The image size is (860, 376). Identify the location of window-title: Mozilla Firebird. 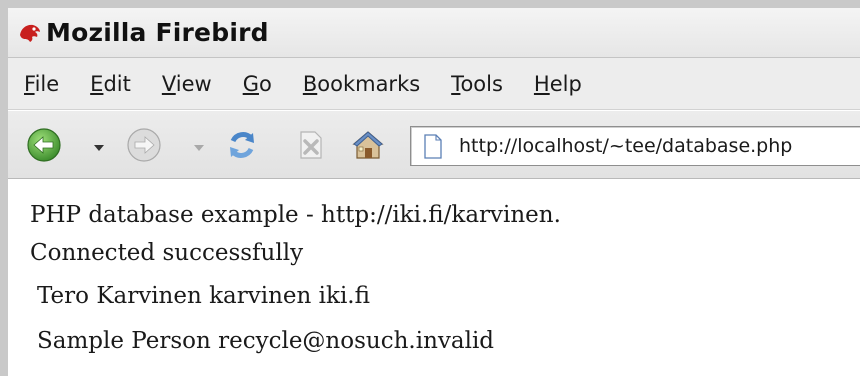
(157, 32).